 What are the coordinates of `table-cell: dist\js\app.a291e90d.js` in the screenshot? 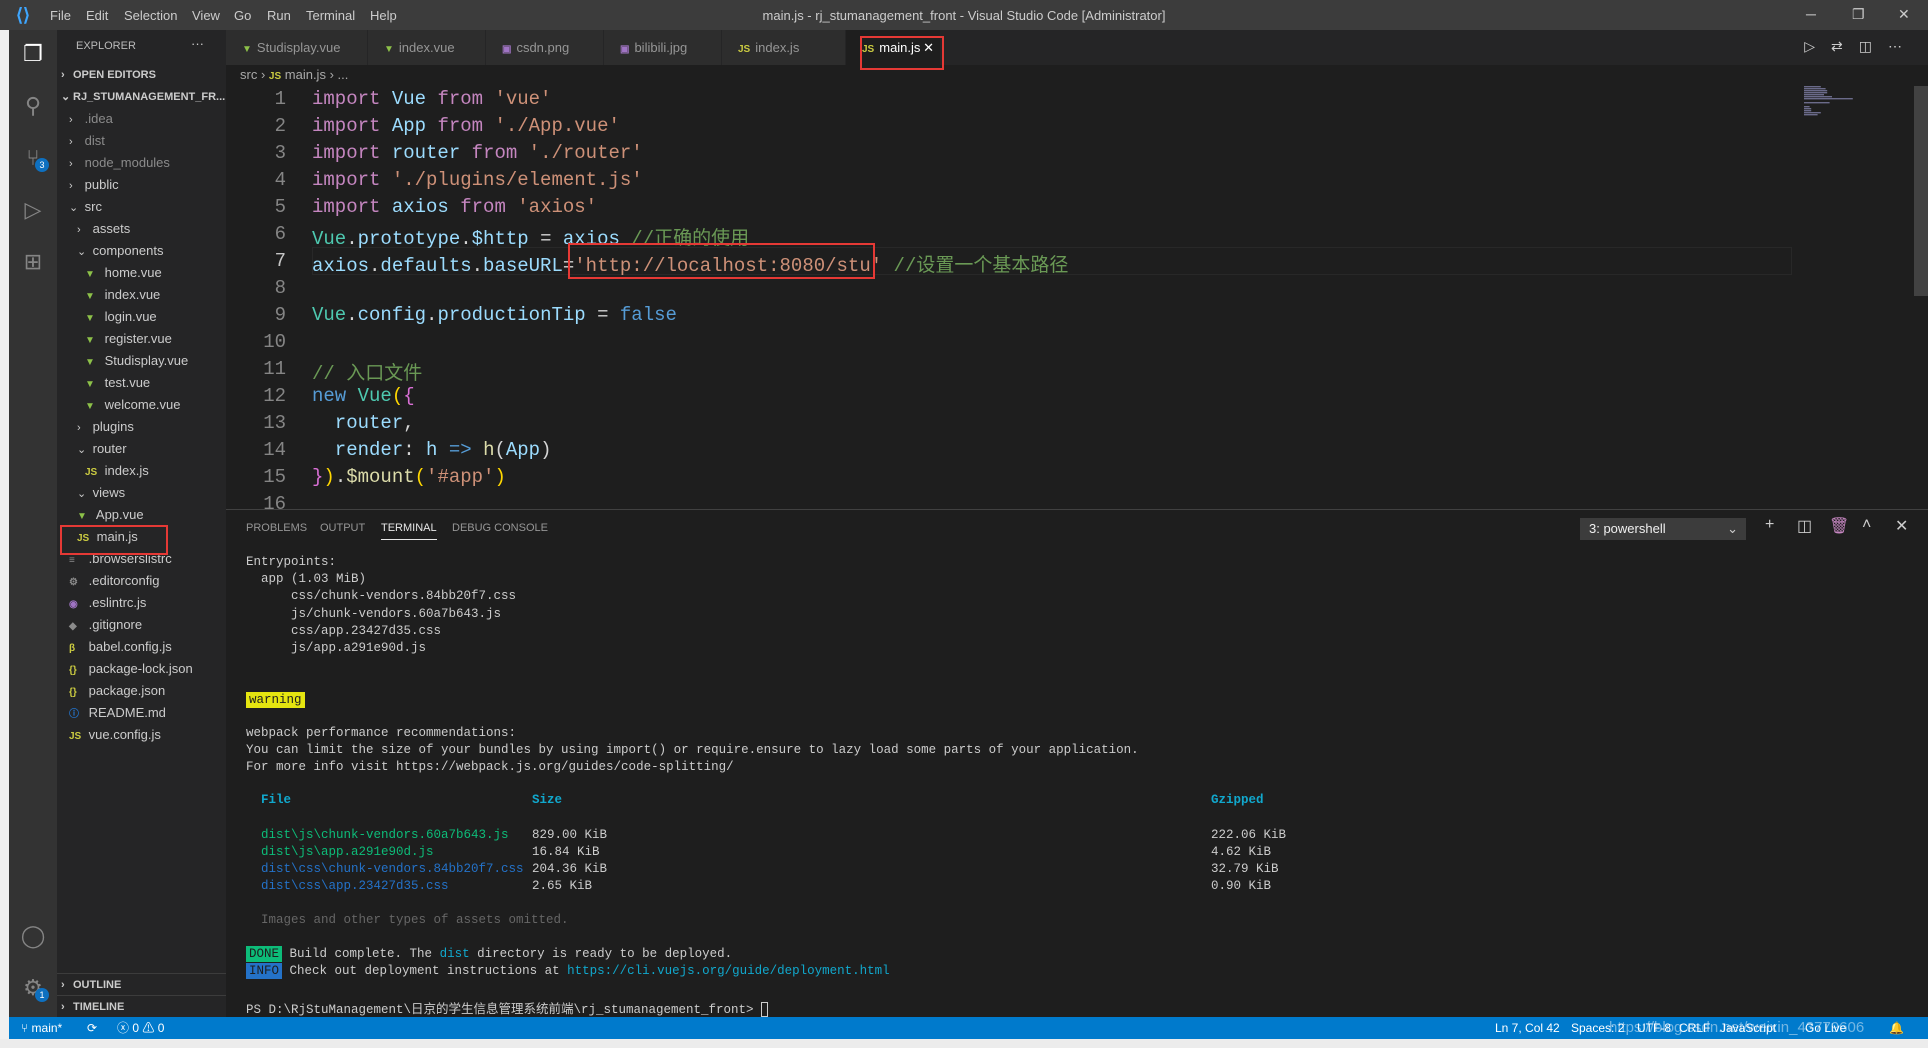 It's located at (347, 852).